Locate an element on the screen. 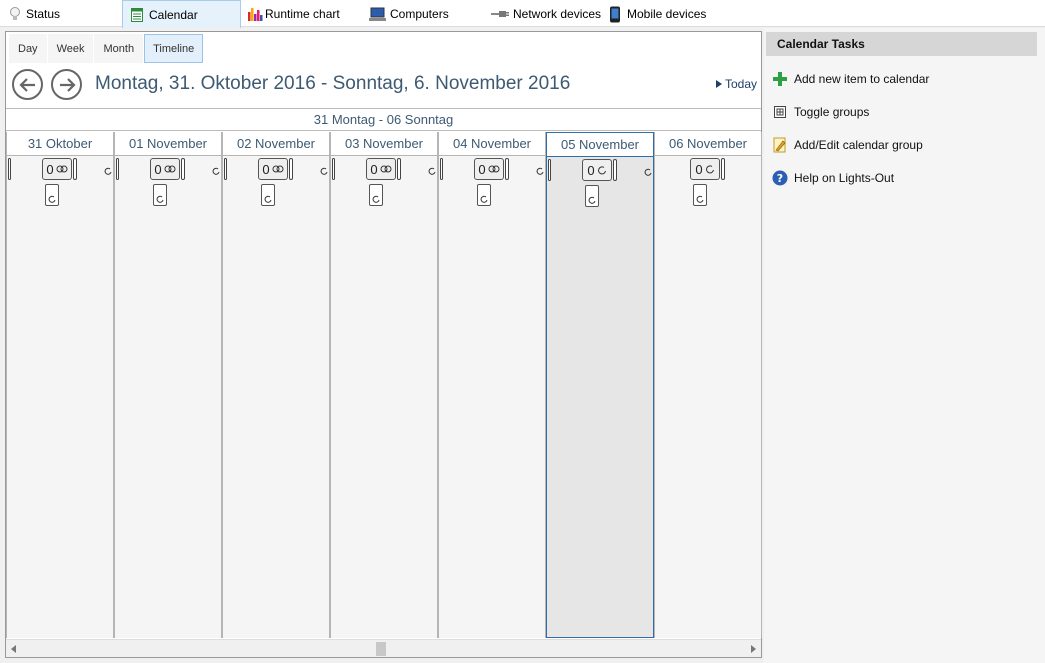  day-header: 01 November is located at coordinates (168, 144).